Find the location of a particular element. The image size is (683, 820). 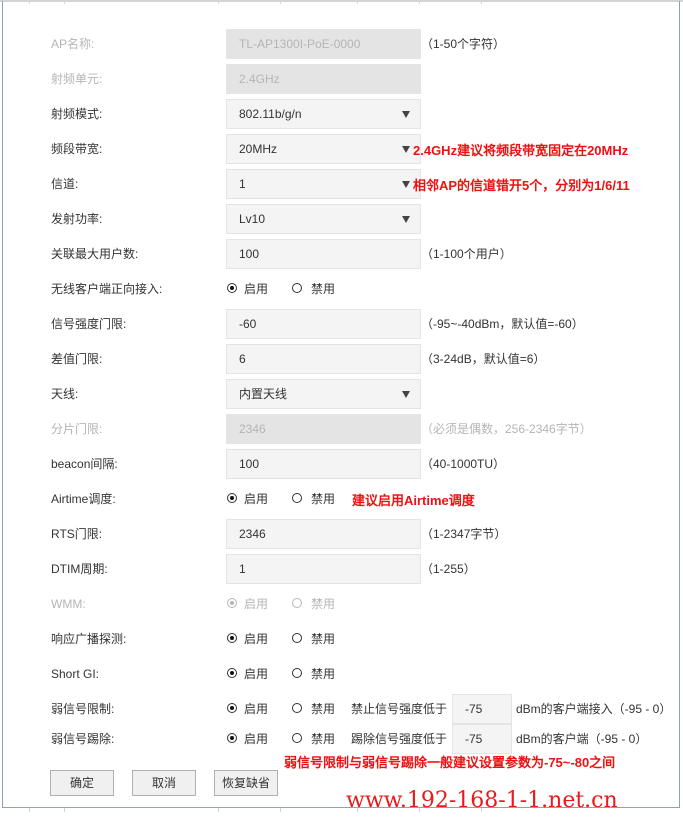

ap-name-input: TL-AP1300I-PoE-0000 is located at coordinates (323, 44).